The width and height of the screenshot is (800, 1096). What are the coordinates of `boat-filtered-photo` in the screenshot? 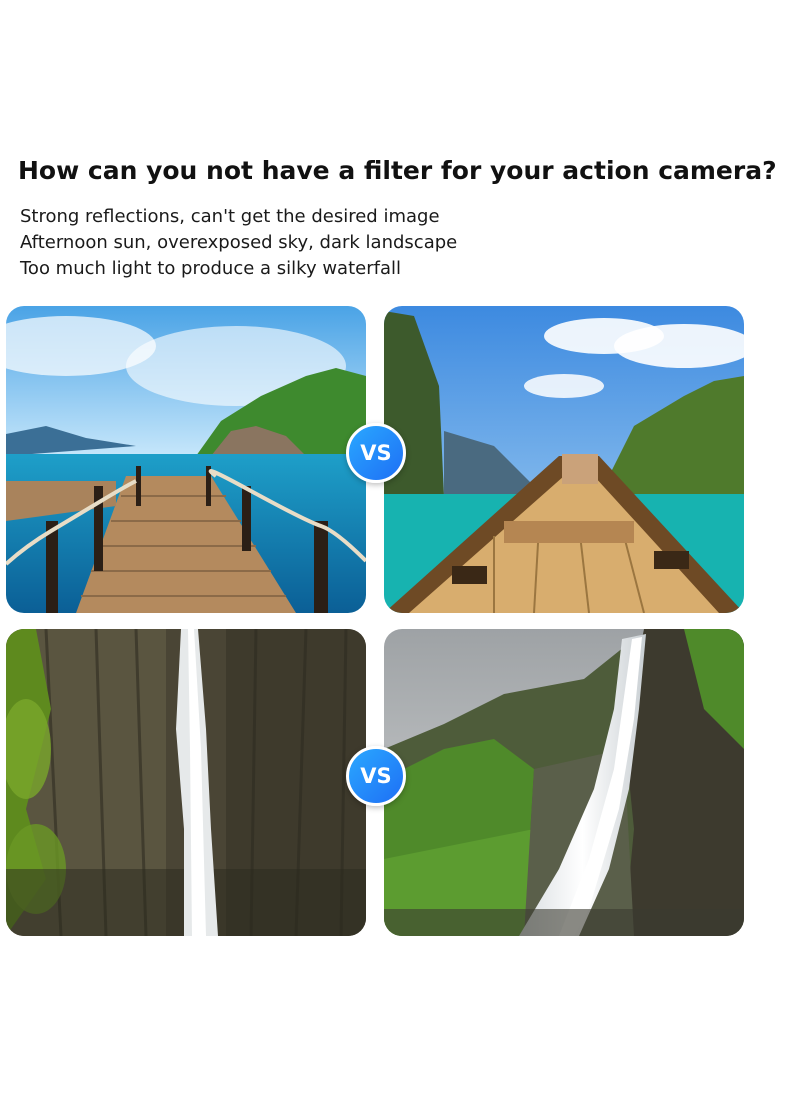 It's located at (564, 459).